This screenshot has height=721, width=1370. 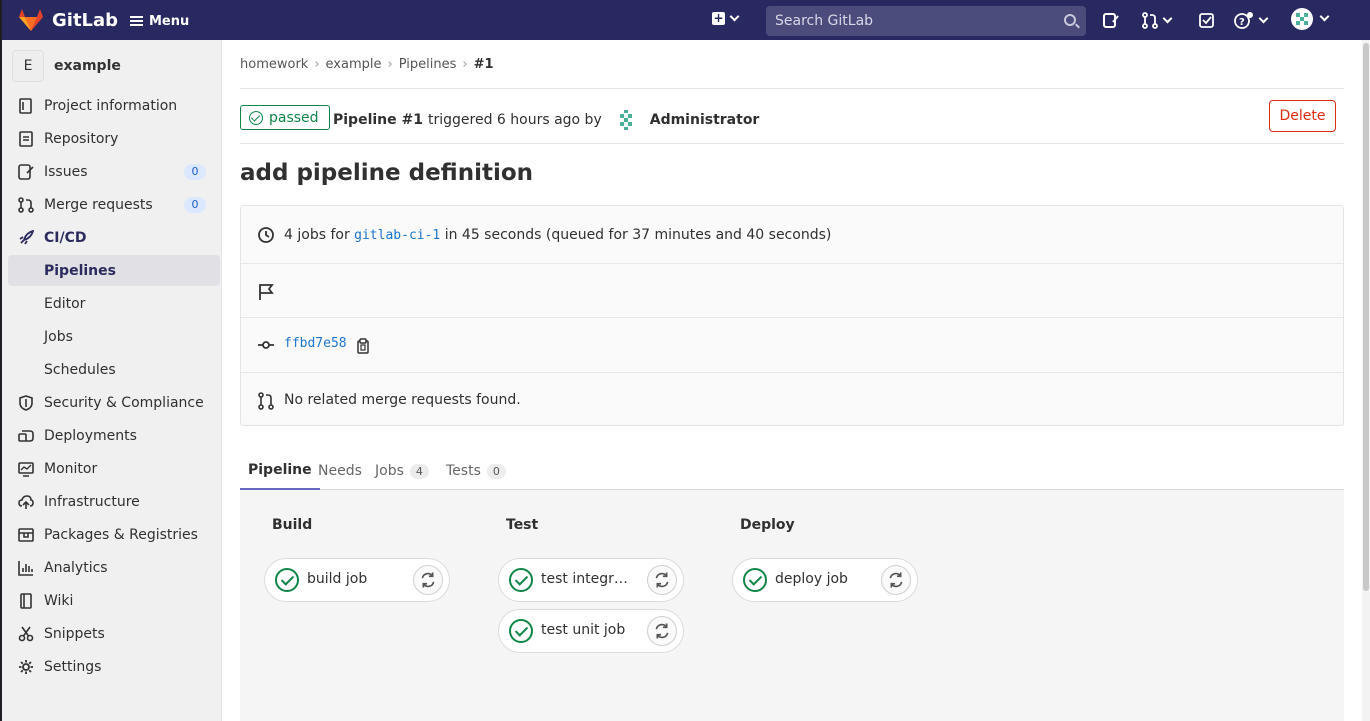 I want to click on sidebar-item-label: Issues, so click(x=66, y=171).